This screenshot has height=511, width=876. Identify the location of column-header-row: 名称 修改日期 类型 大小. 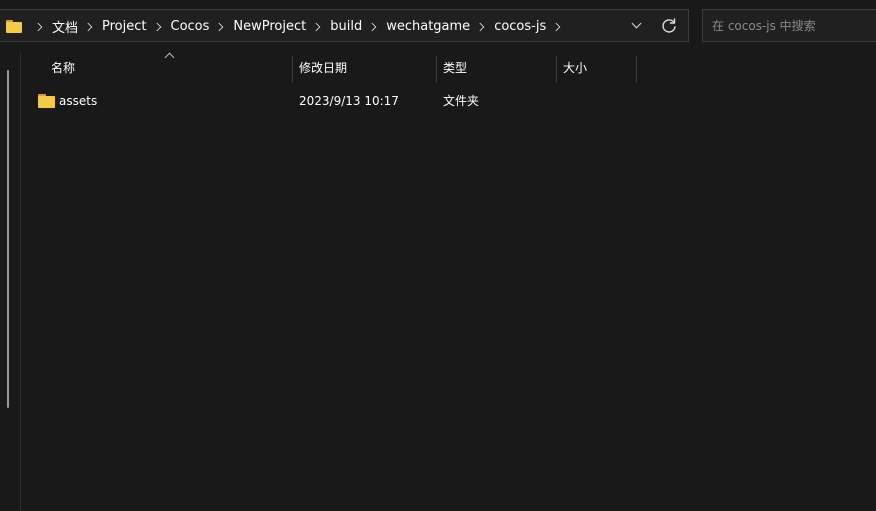
(448, 68).